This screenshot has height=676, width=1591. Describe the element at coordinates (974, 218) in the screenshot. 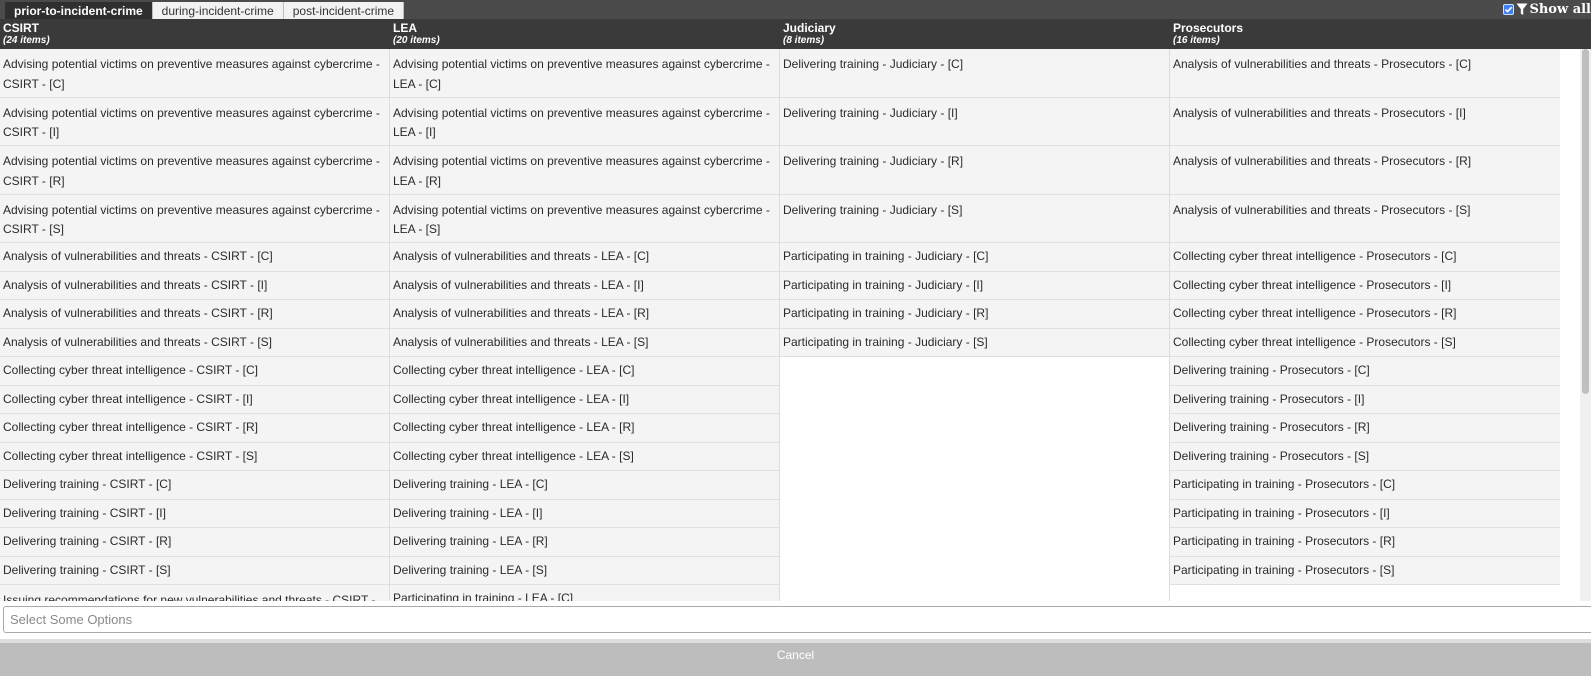

I see `list-item: Delivering training - Judiciary - [S]` at that location.